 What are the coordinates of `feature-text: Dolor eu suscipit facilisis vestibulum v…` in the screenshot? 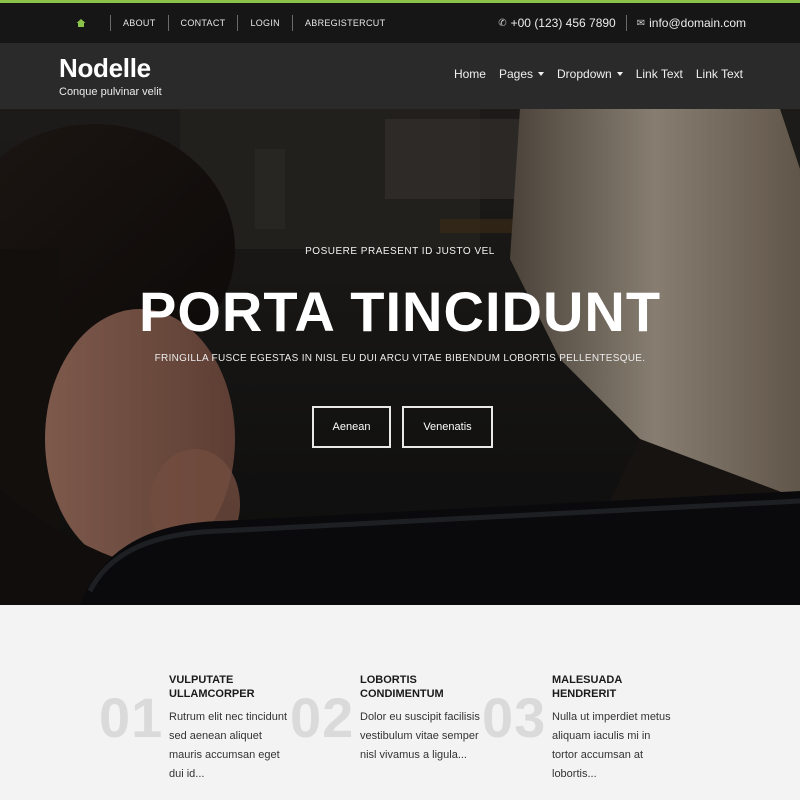 It's located at (420, 736).